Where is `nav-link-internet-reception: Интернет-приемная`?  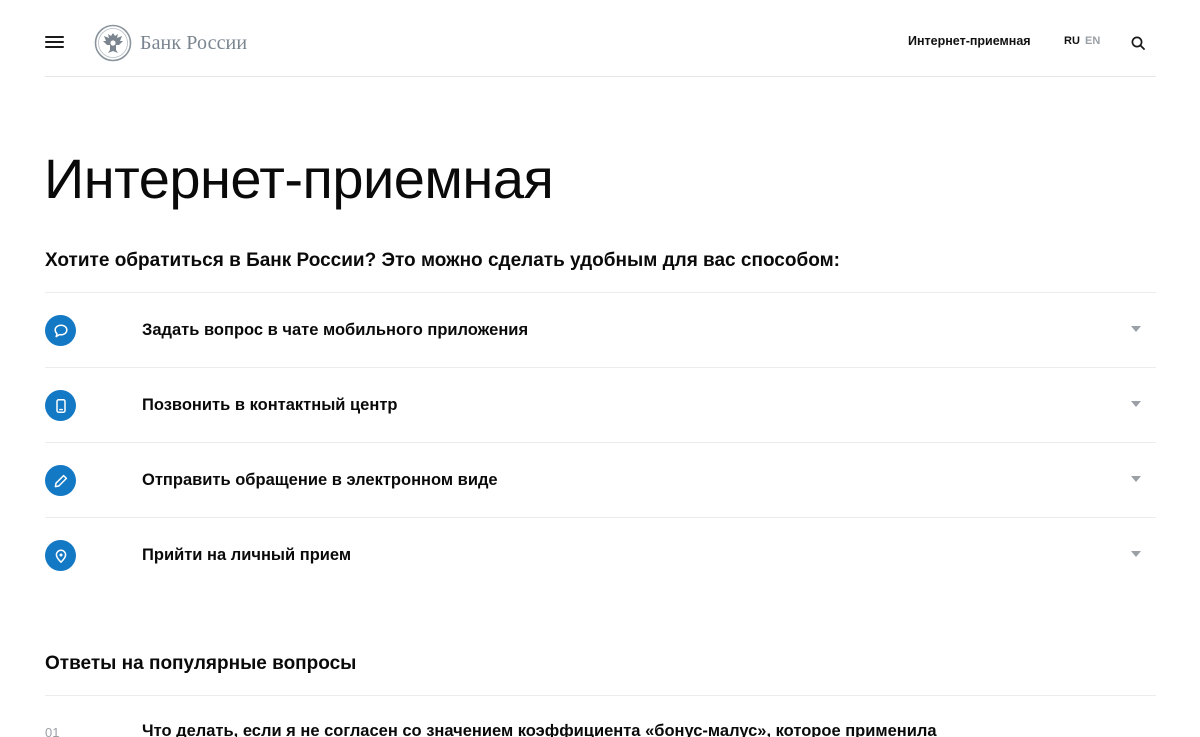 nav-link-internet-reception: Интернет-приемная is located at coordinates (969, 41).